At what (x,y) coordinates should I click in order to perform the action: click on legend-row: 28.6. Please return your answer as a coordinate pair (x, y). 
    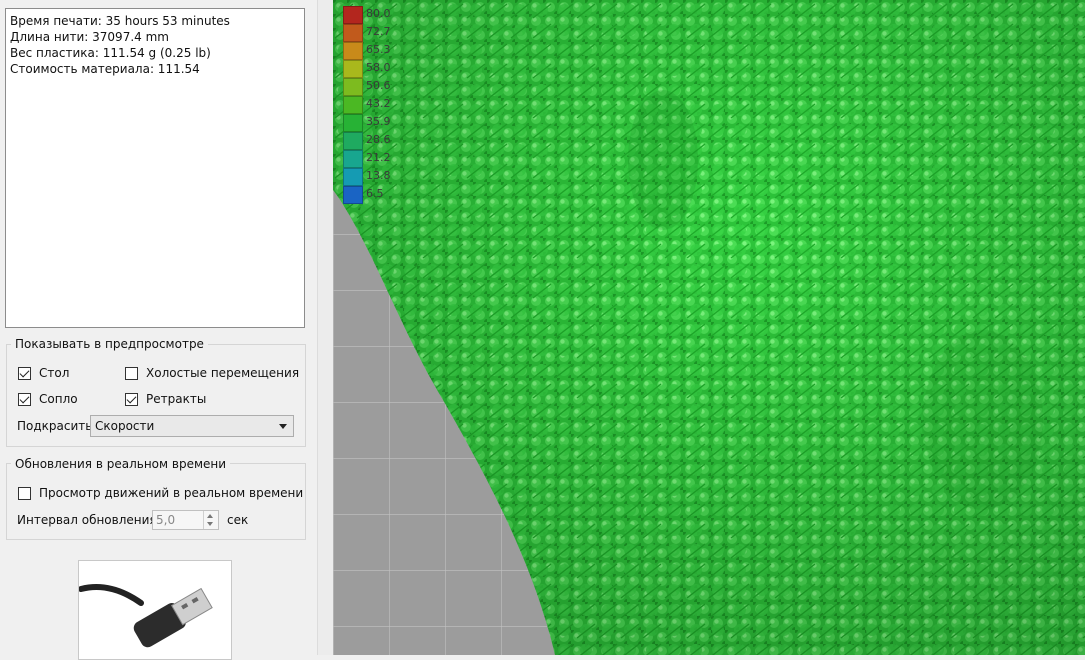
    Looking at the image, I should click on (373, 141).